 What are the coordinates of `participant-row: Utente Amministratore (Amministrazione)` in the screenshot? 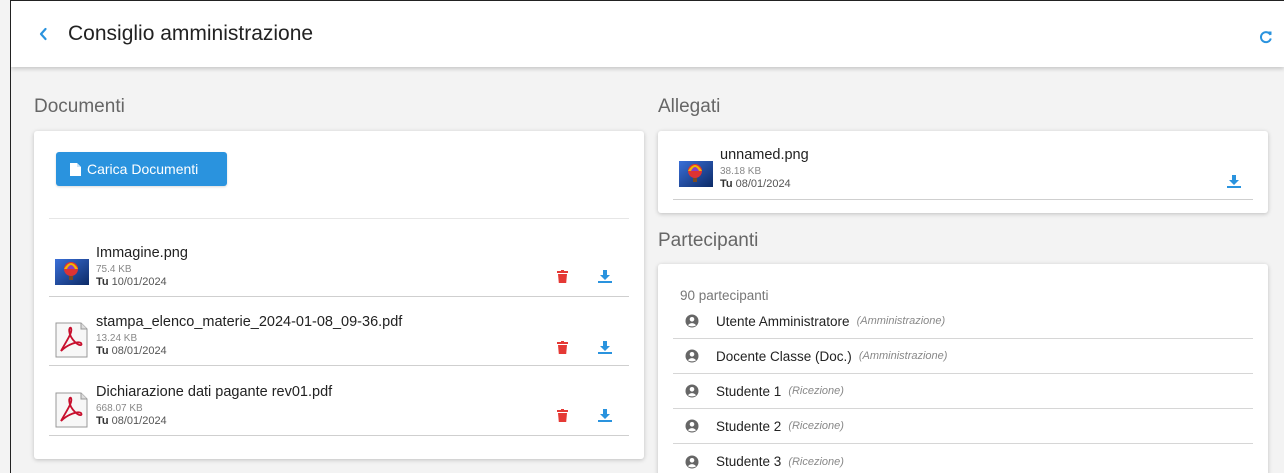 It's located at (963, 321).